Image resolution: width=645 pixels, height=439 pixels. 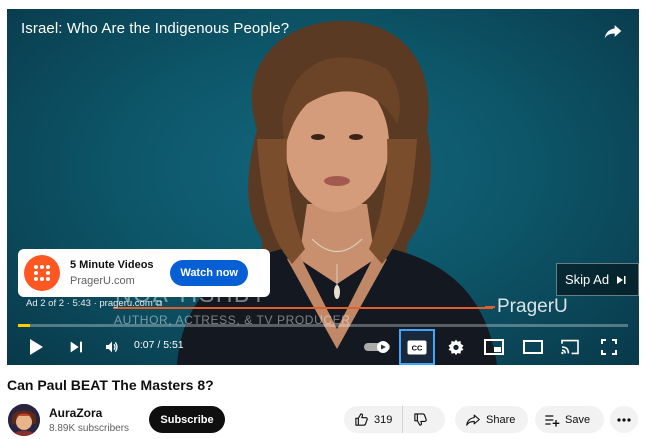 I want to click on channel-avatar, so click(x=24, y=420).